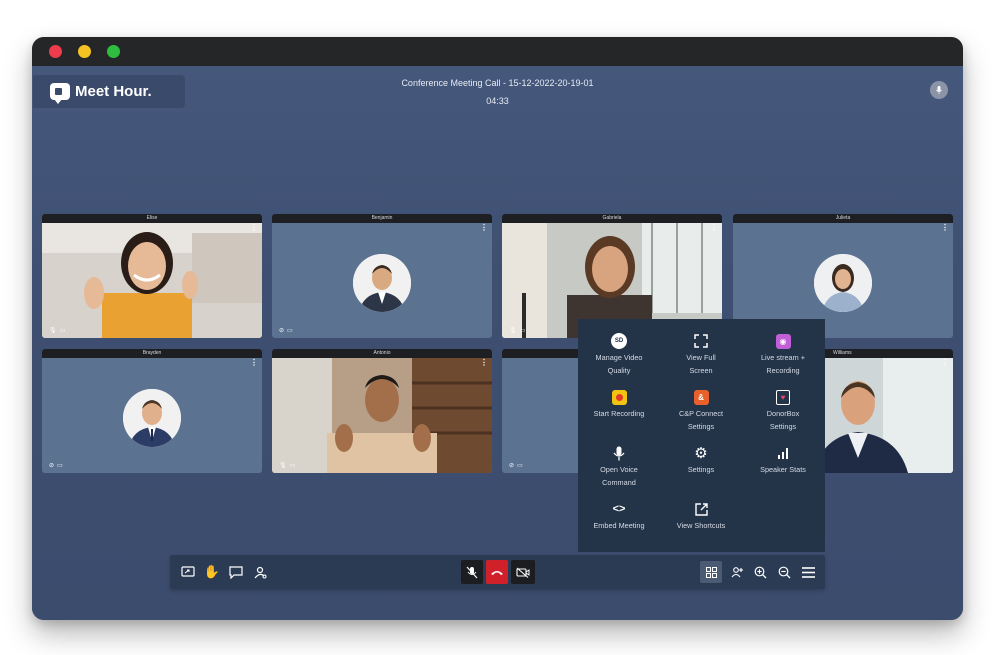 This screenshot has height=655, width=1008. I want to click on gear-icon: ⚙, so click(701, 453).